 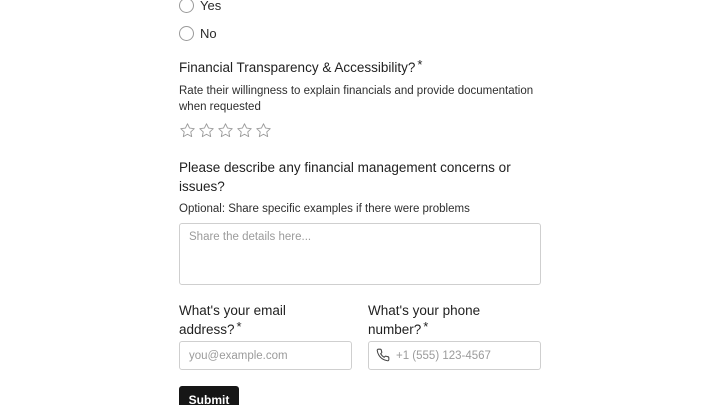 I want to click on phone-icon, so click(x=383, y=355).